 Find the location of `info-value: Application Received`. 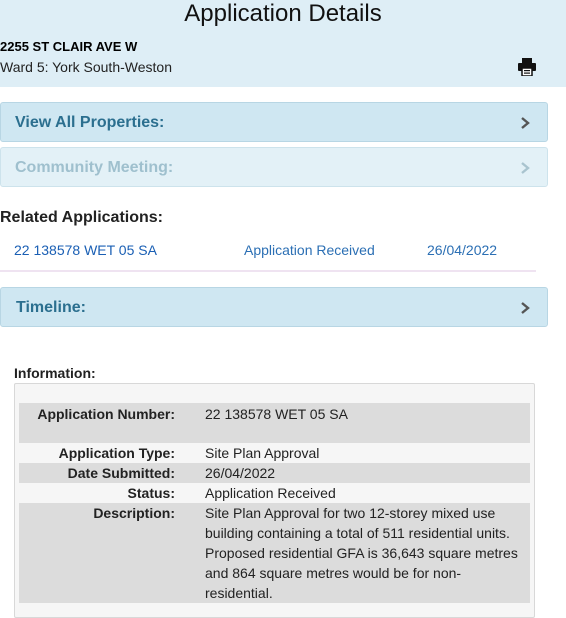

info-value: Application Received is located at coordinates (270, 493).